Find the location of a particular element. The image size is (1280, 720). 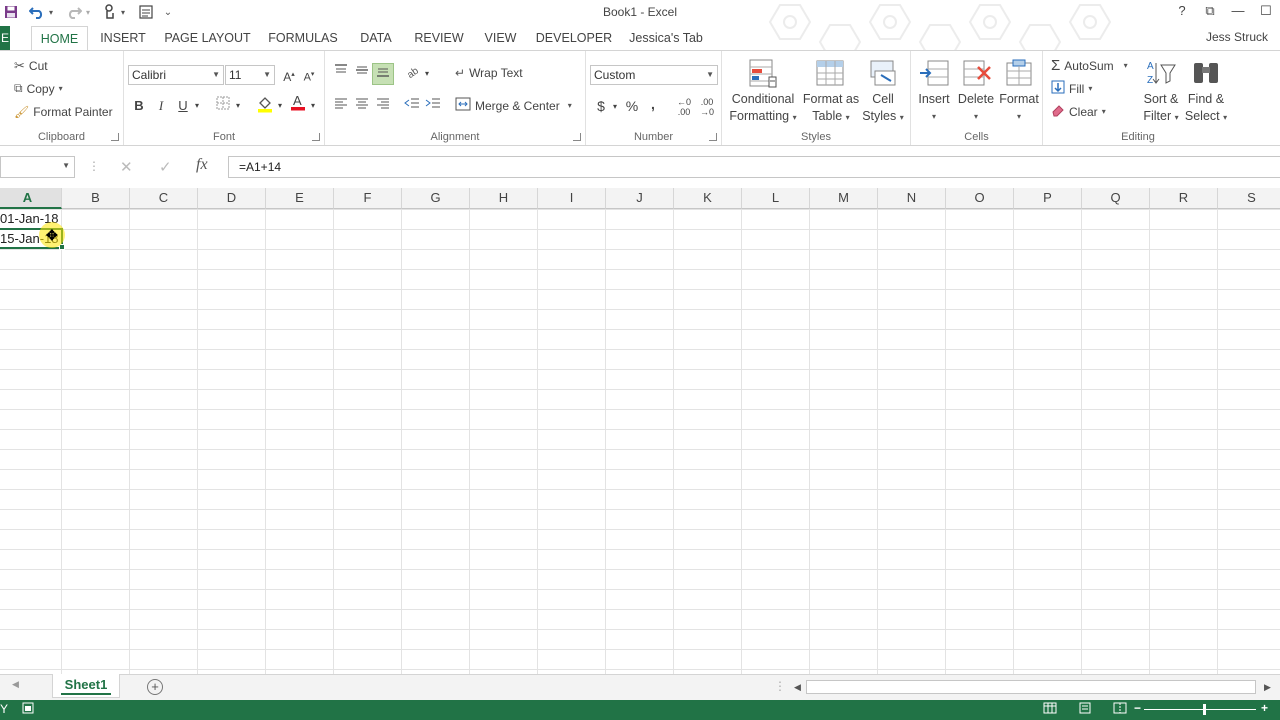

column-header-a: A is located at coordinates (31, 198).